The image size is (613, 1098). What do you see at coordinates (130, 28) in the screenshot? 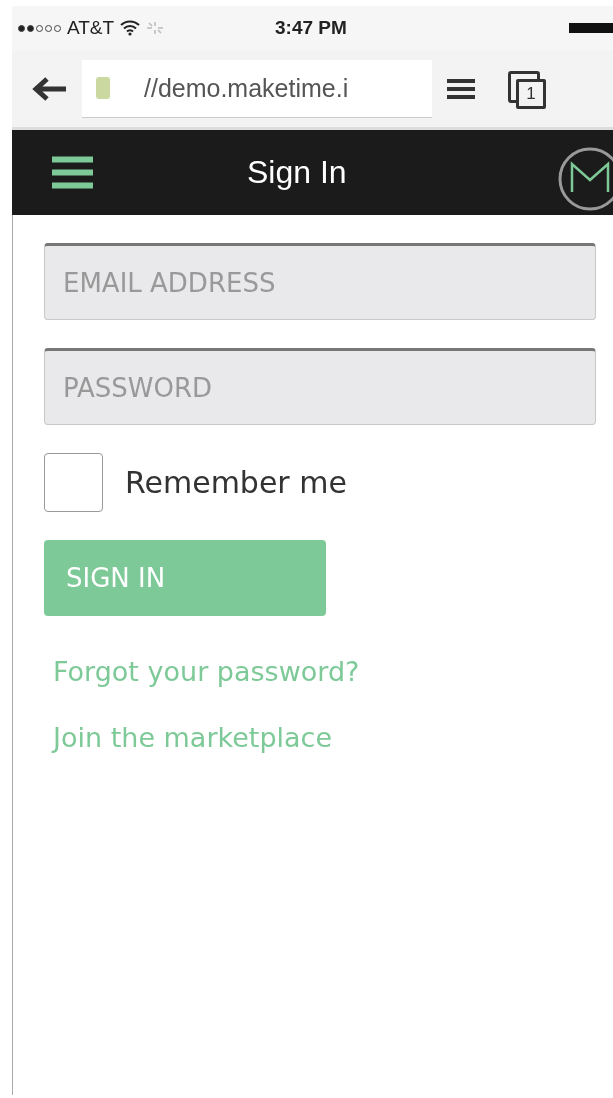
I see `wifi-icon` at bounding box center [130, 28].